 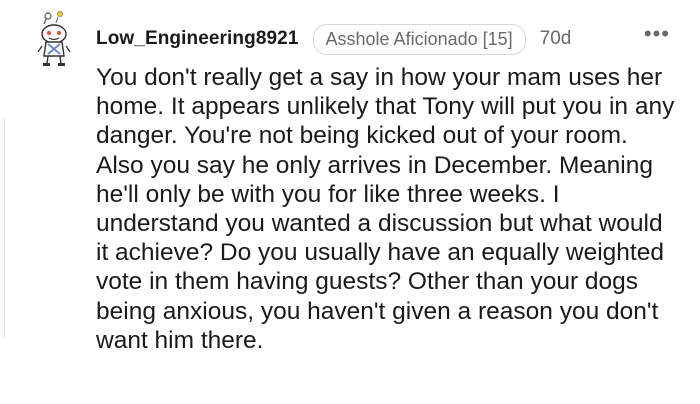 I want to click on comment-timestamp: 70d, so click(x=556, y=39).